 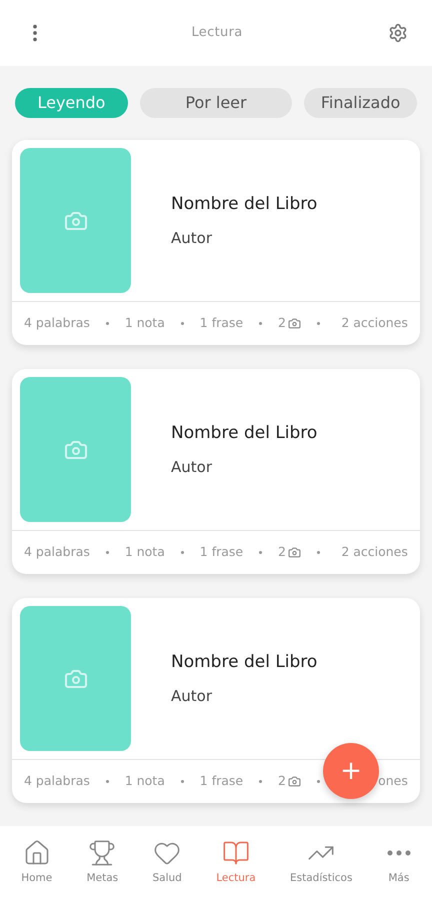 I want to click on nav-item: Más, so click(x=398, y=863).